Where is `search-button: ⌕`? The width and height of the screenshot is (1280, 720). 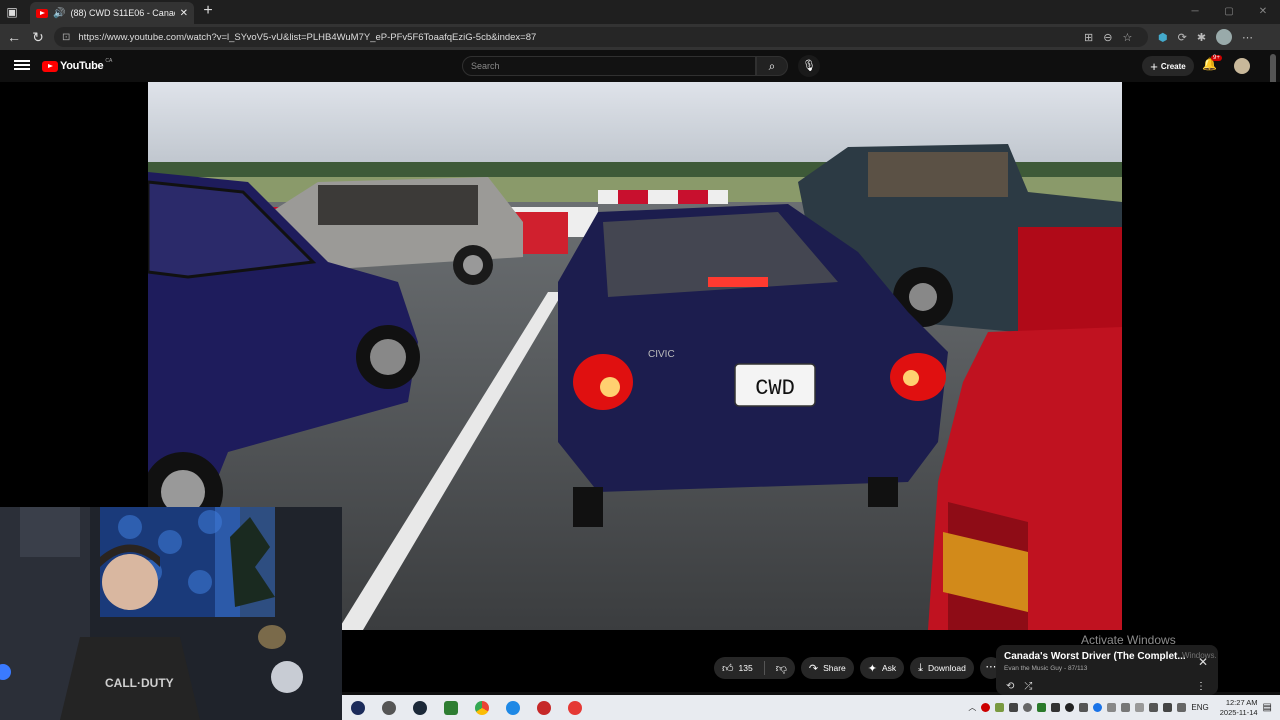
search-button: ⌕ is located at coordinates (772, 66).